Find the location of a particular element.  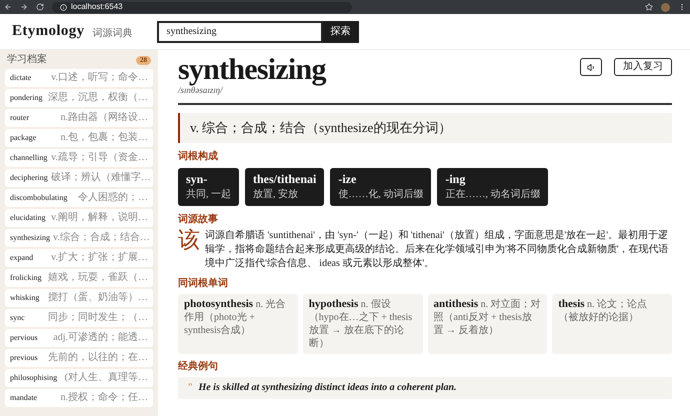

word-label: router is located at coordinates (20, 118).